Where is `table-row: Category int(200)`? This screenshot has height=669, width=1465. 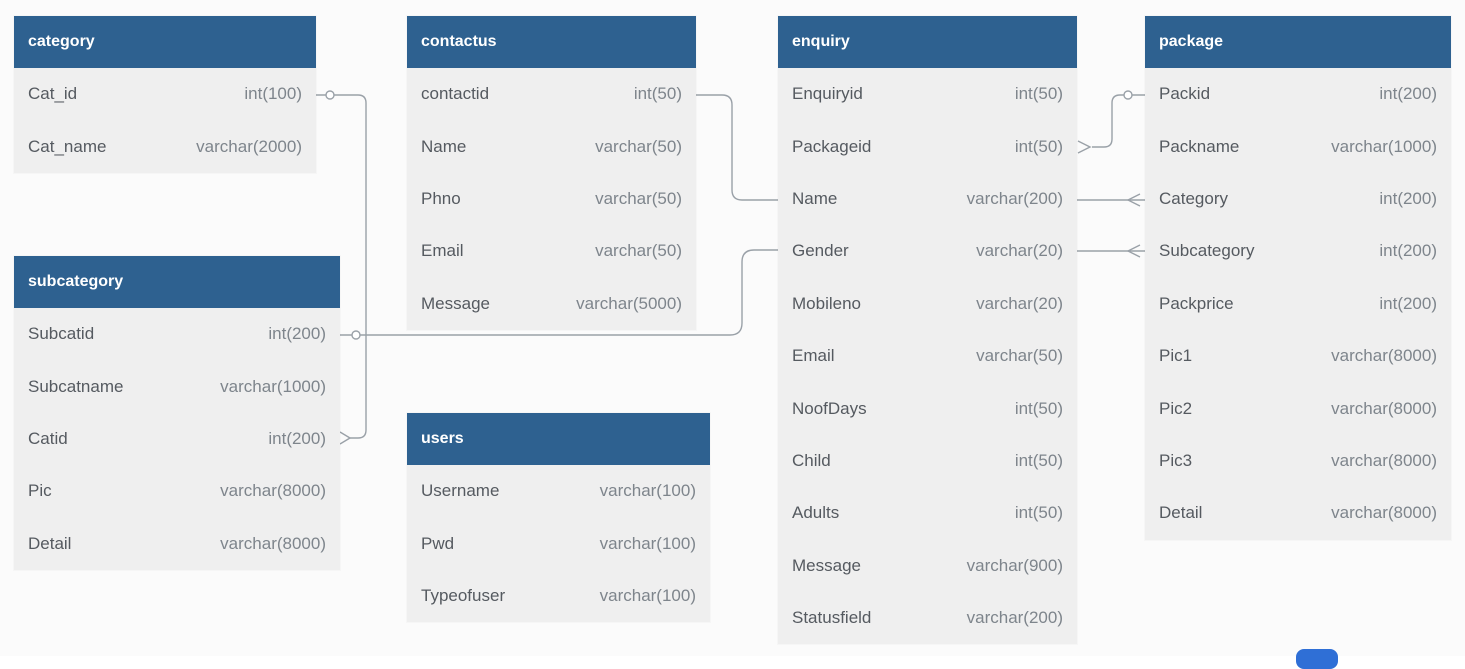
table-row: Category int(200) is located at coordinates (1298, 199).